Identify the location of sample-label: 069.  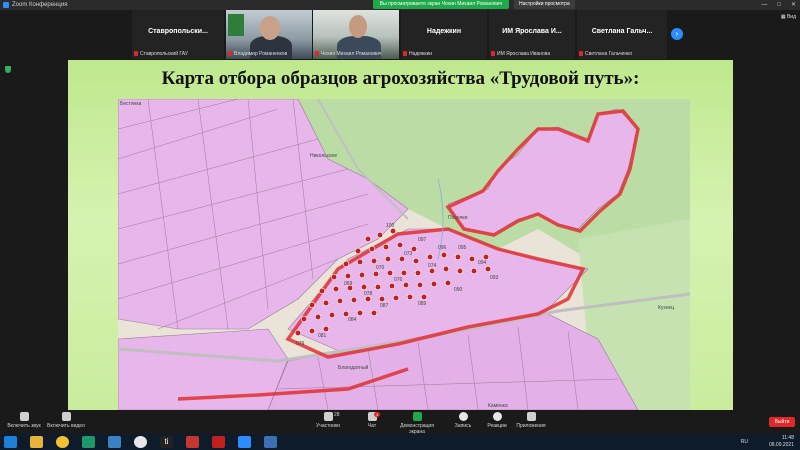
(348, 284).